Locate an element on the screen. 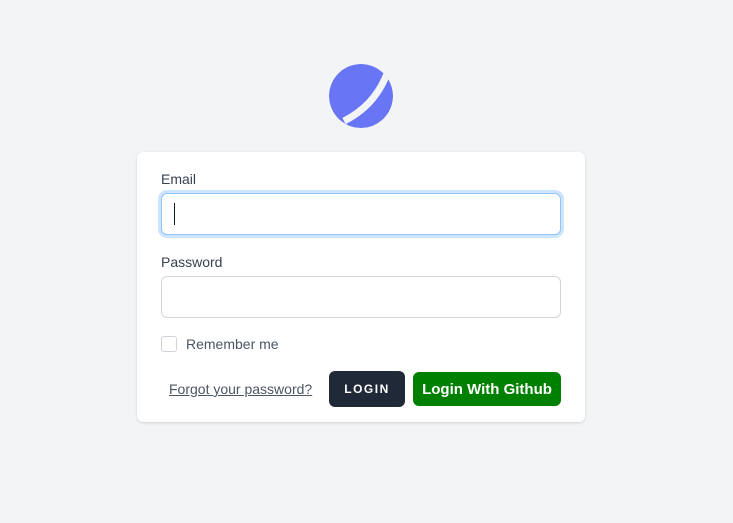 The width and height of the screenshot is (733, 523). email-label: Email is located at coordinates (179, 179).